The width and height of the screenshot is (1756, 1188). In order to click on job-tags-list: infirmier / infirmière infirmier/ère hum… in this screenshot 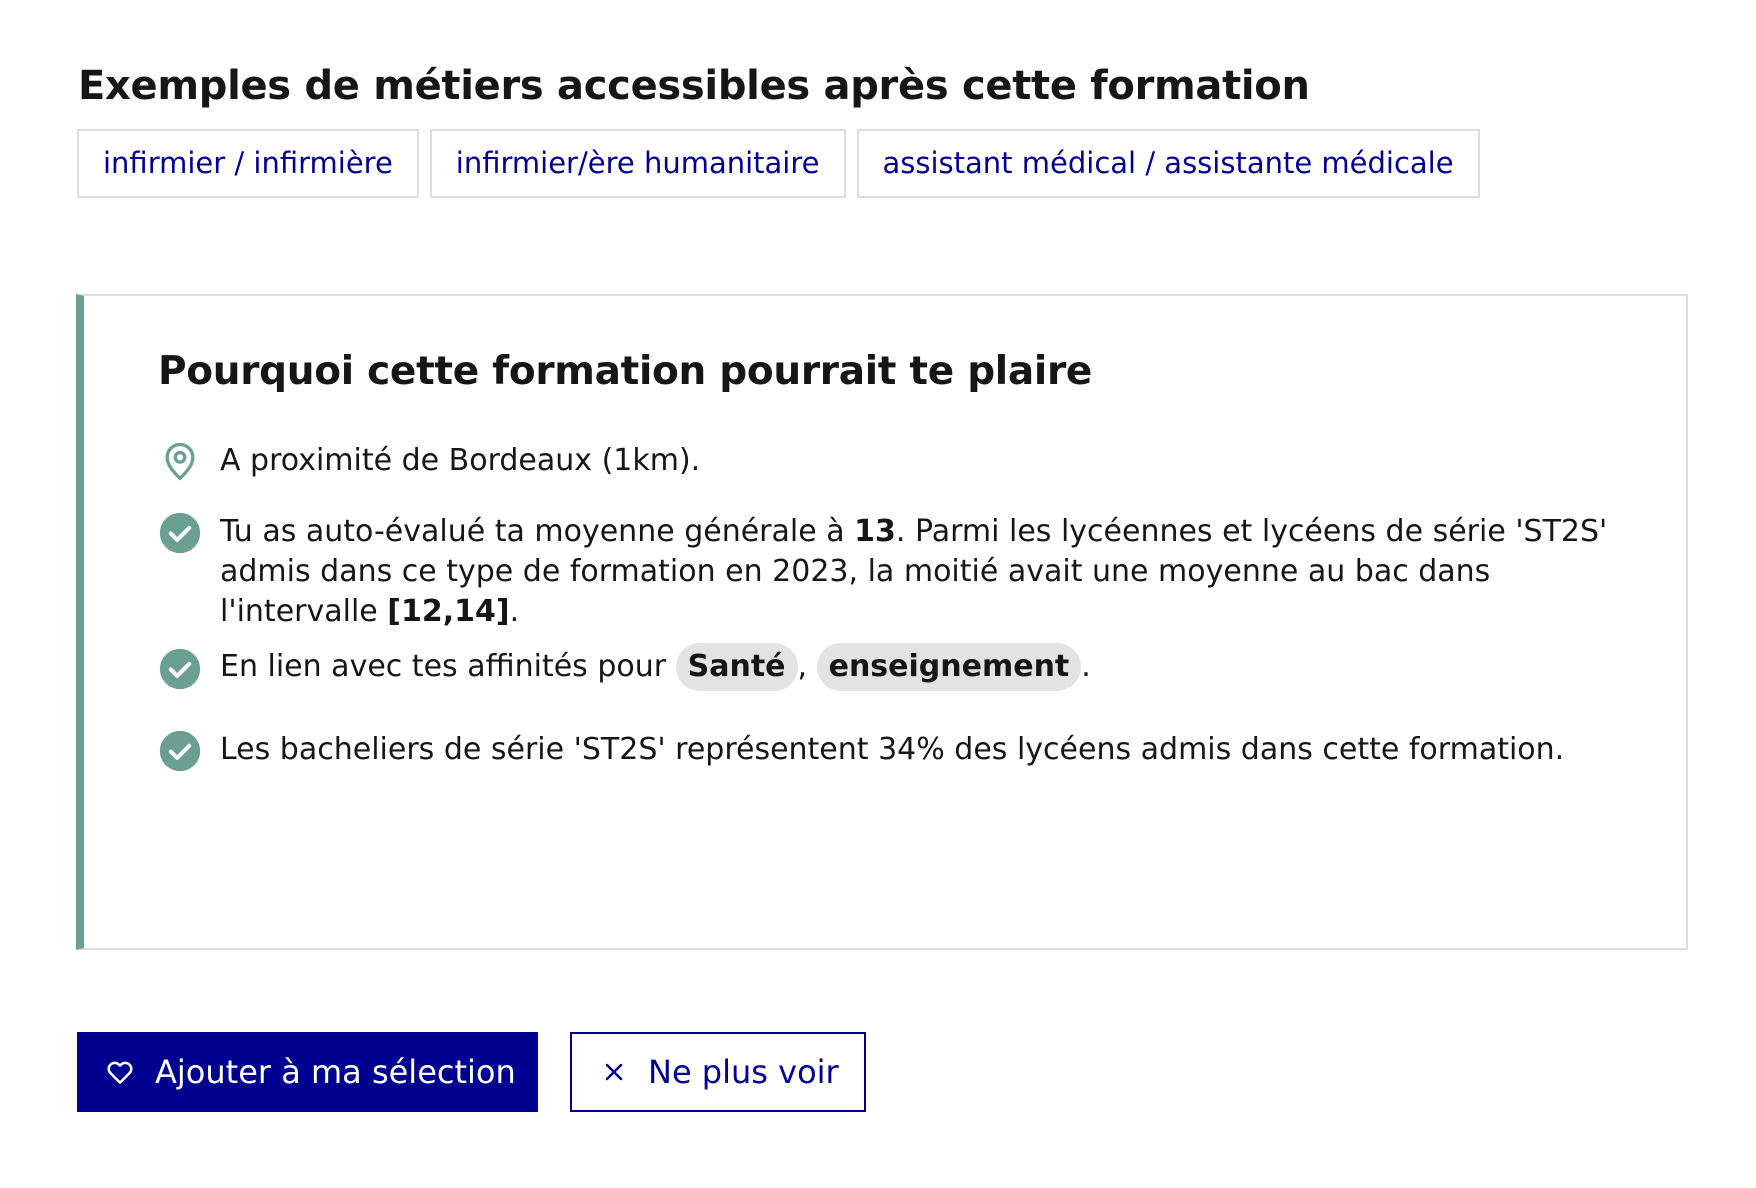, I will do `click(778, 163)`.